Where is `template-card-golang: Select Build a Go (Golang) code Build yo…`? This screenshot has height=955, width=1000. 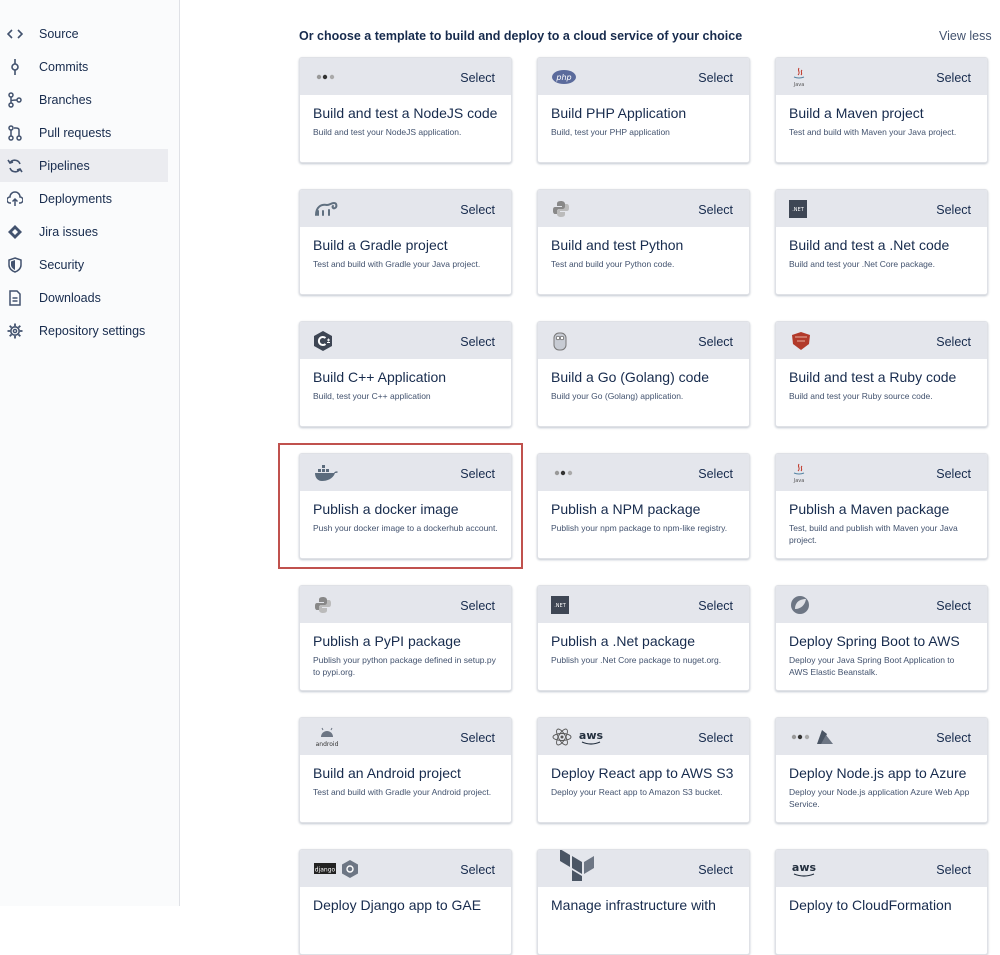
template-card-golang: Select Build a Go (Golang) code Build yo… is located at coordinates (643, 374).